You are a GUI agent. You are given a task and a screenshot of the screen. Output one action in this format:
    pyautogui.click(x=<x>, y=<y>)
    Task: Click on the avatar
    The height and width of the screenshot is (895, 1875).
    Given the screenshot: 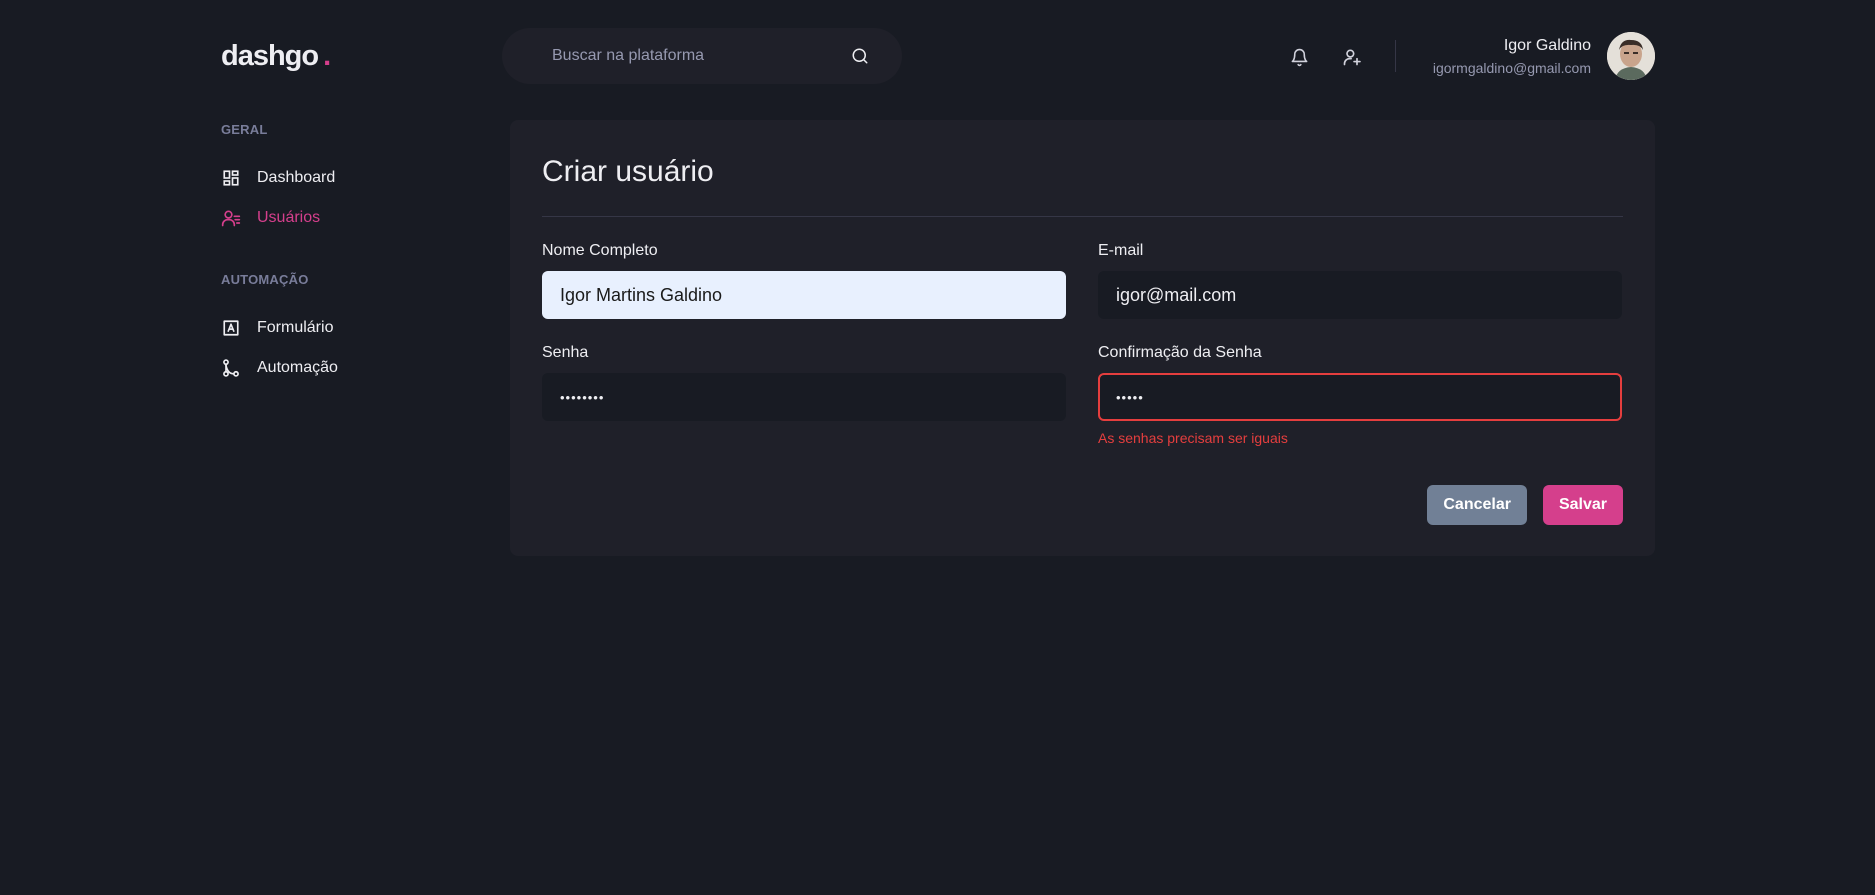 What is the action you would take?
    pyautogui.click(x=1631, y=56)
    